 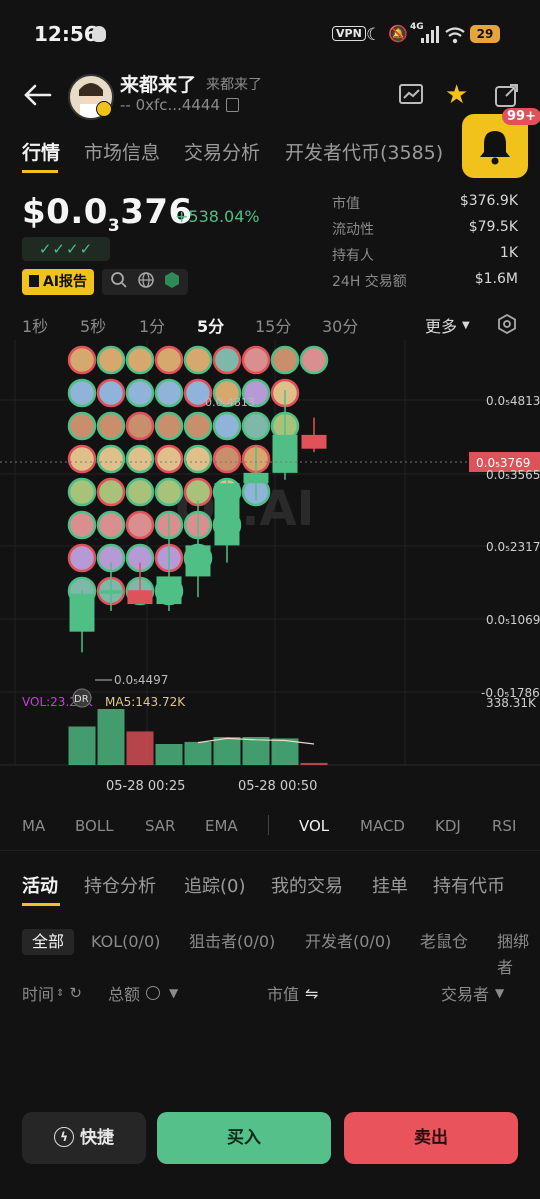 I want to click on tab-activity: 活动, so click(x=40, y=885).